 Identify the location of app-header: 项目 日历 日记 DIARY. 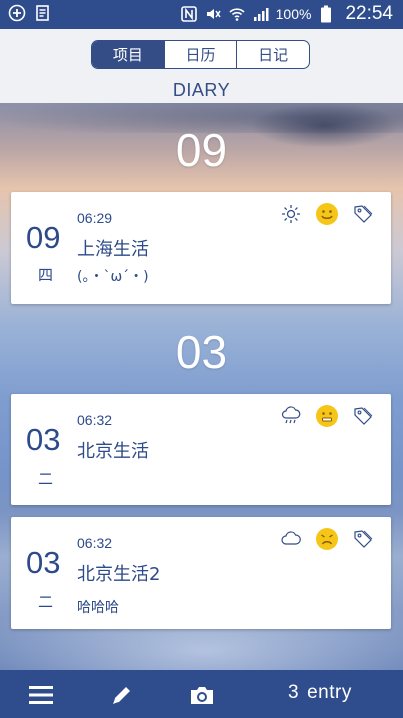
(201, 66).